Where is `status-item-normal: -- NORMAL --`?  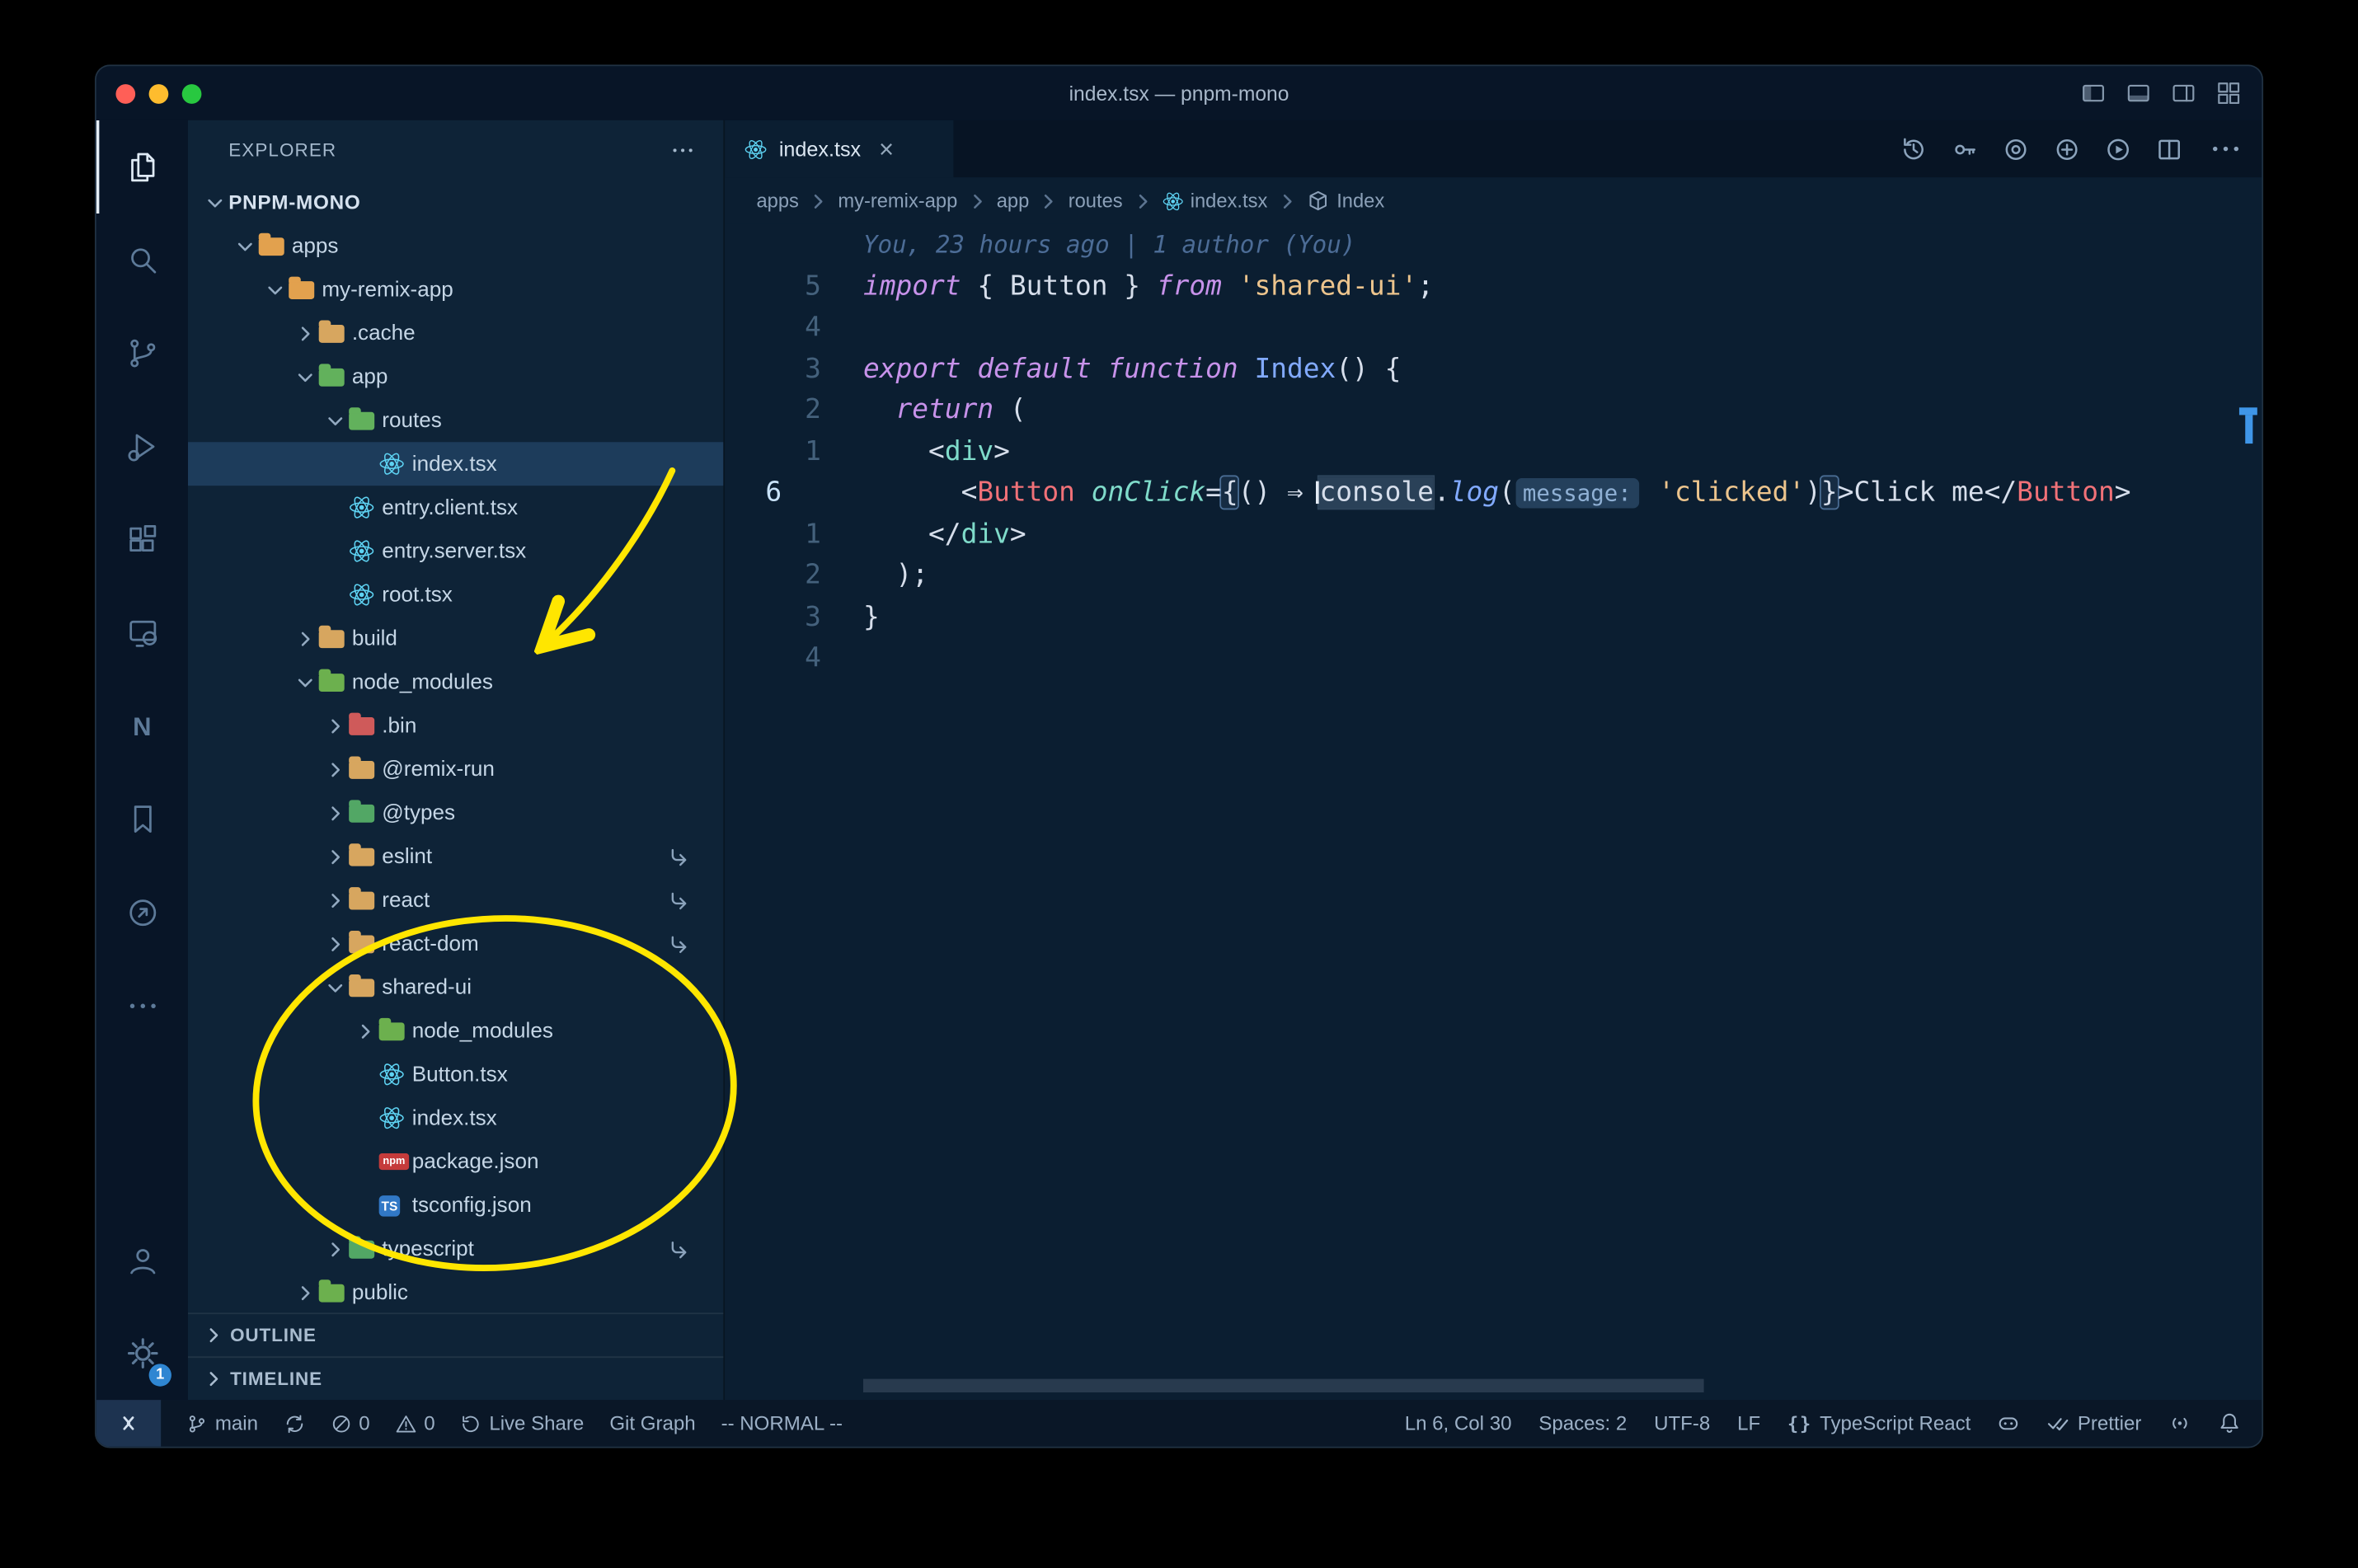
status-item-normal: -- NORMAL -- is located at coordinates (782, 1423).